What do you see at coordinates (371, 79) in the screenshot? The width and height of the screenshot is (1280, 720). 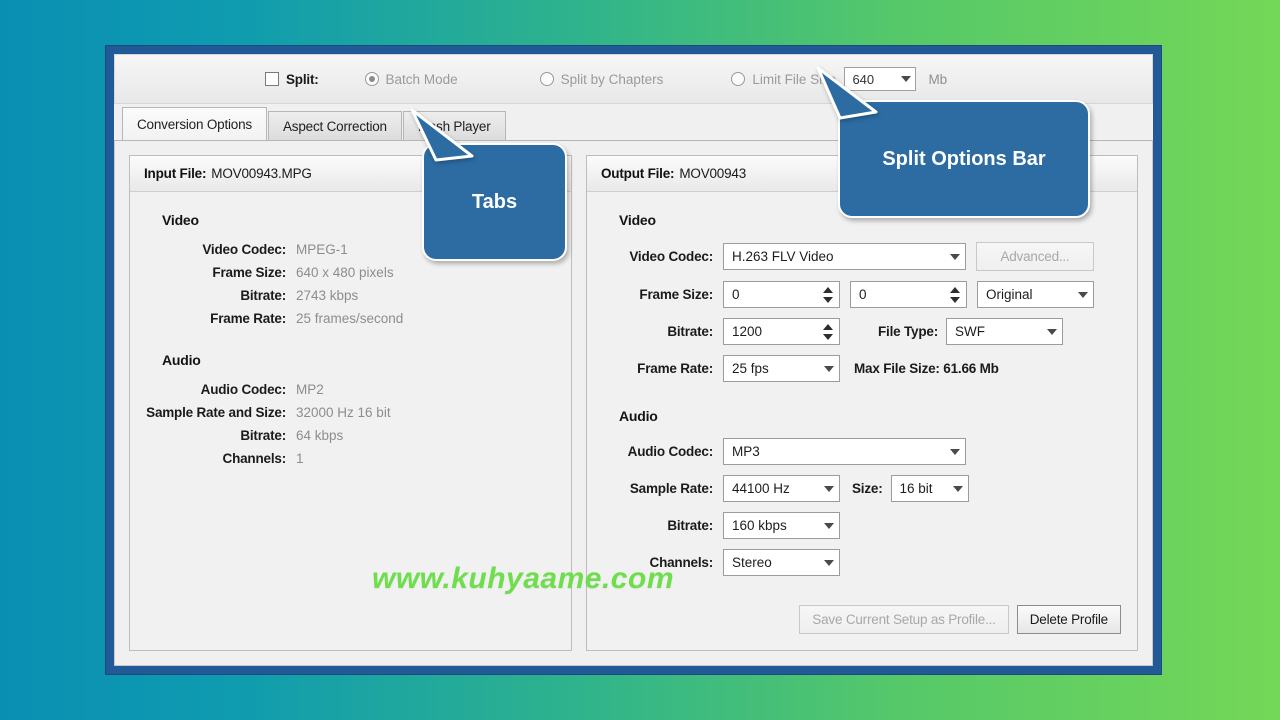 I see `batch-mode-radio` at bounding box center [371, 79].